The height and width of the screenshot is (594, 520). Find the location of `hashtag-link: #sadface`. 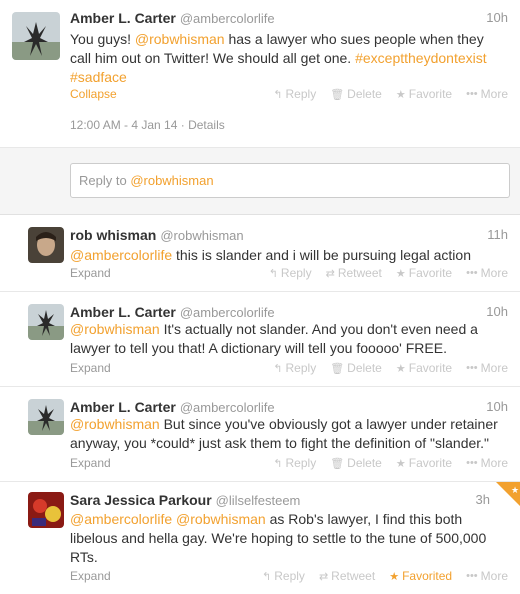

hashtag-link: #sadface is located at coordinates (98, 77).